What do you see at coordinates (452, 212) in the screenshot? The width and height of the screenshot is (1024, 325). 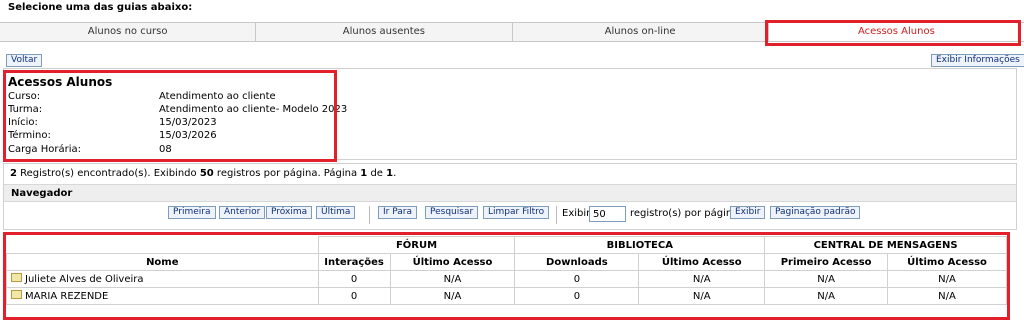 I see `search-button: Pesquisar` at bounding box center [452, 212].